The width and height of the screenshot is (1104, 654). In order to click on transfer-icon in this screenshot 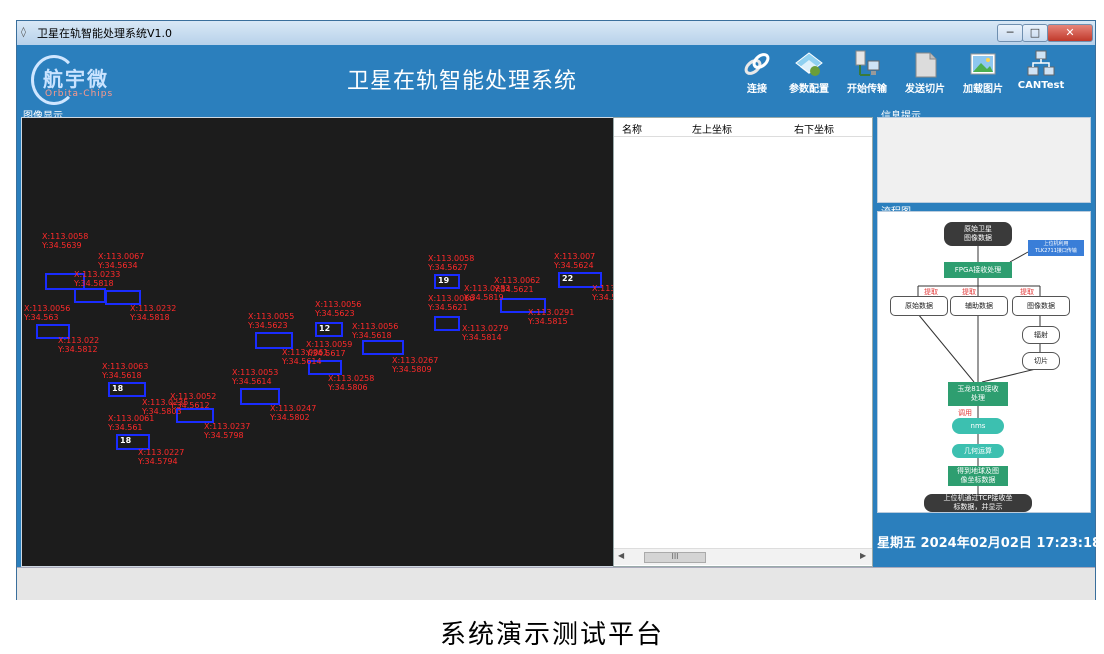, I will do `click(867, 63)`.